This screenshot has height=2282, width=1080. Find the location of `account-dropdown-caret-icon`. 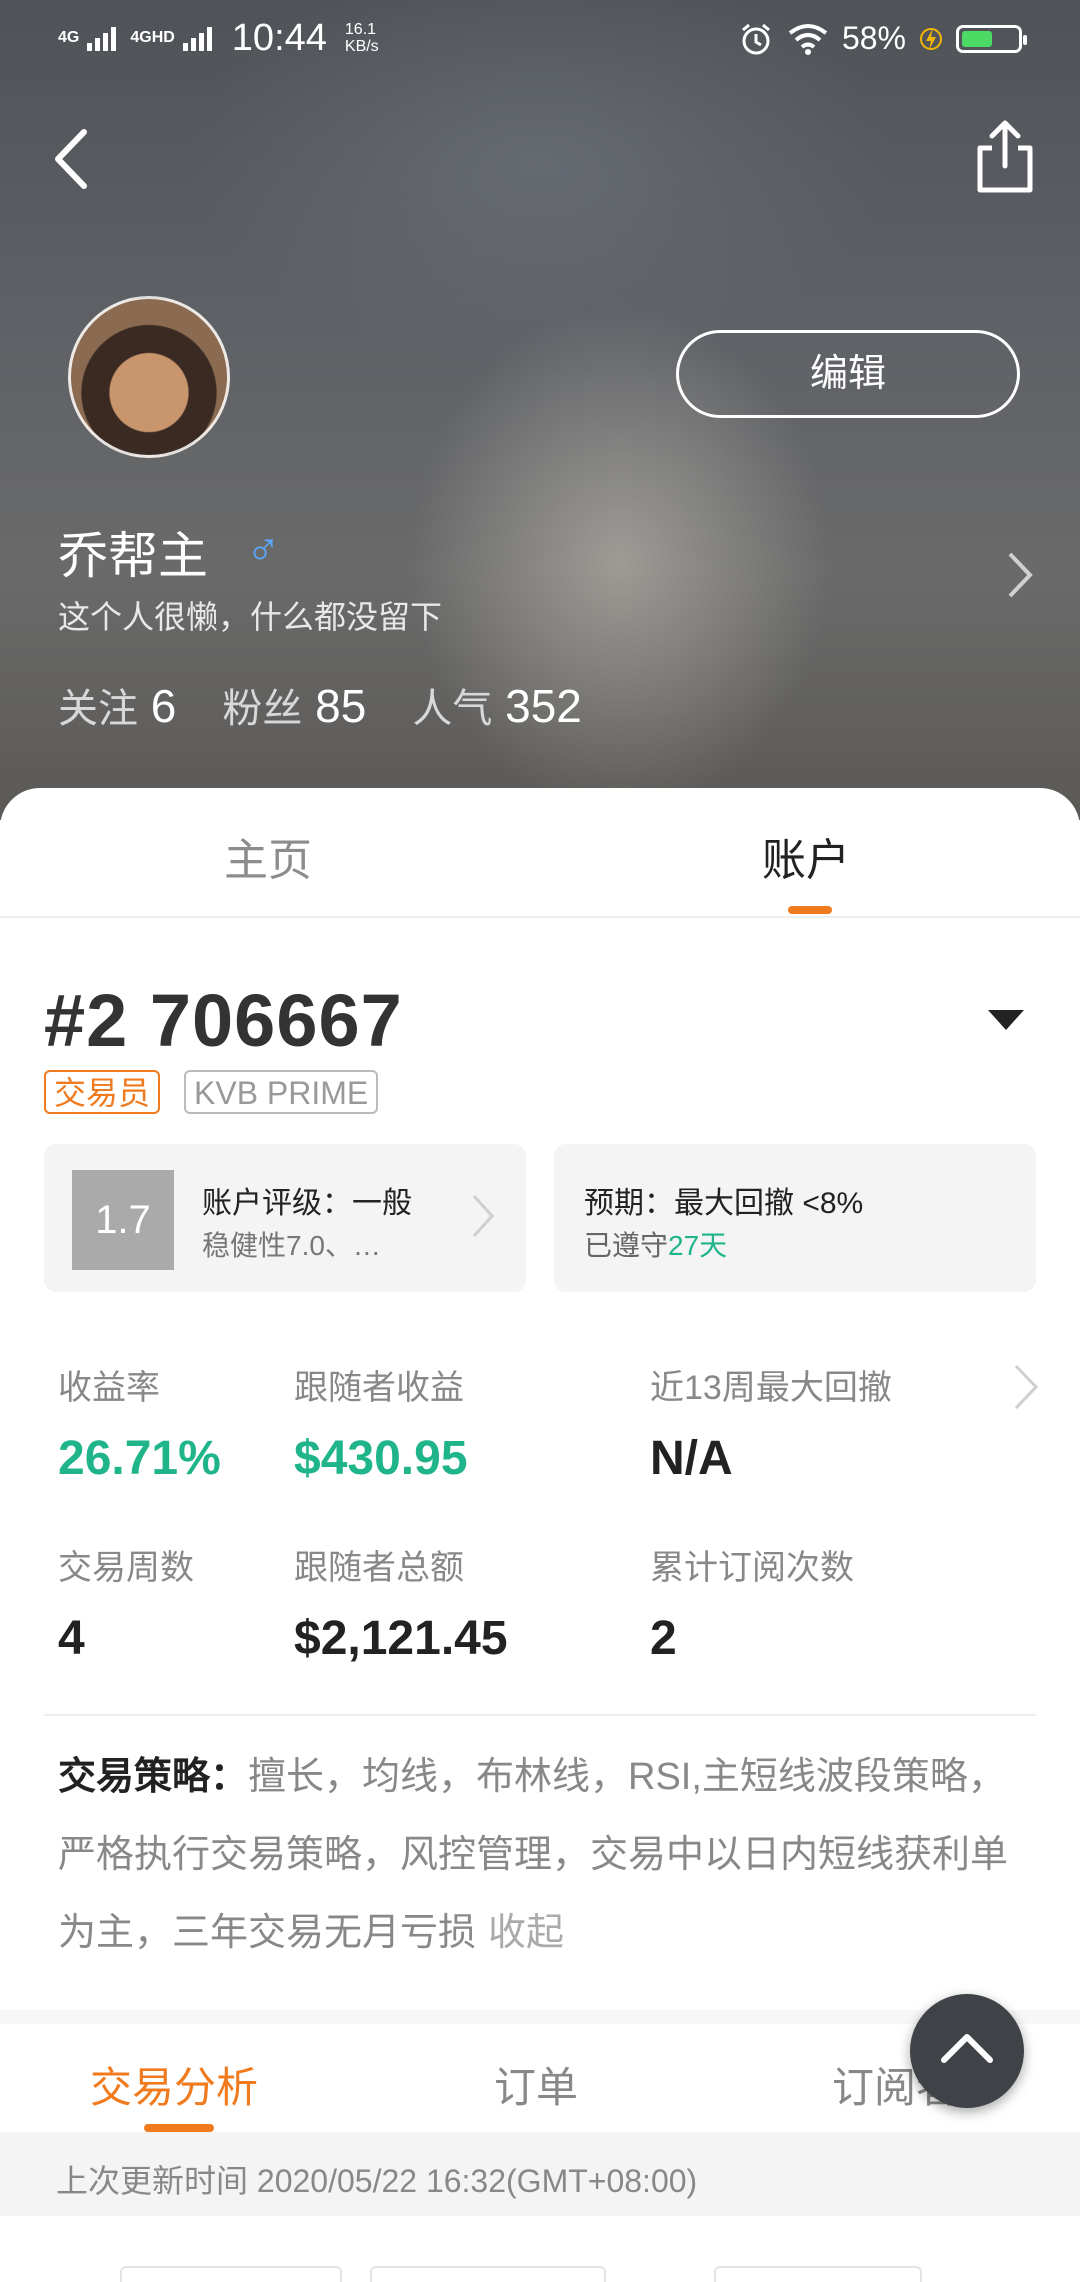

account-dropdown-caret-icon is located at coordinates (1006, 1020).